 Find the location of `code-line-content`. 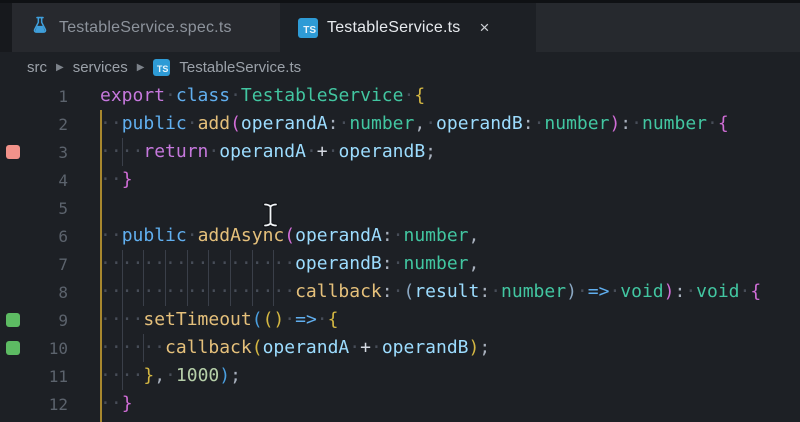

code-line-content is located at coordinates (434, 208).